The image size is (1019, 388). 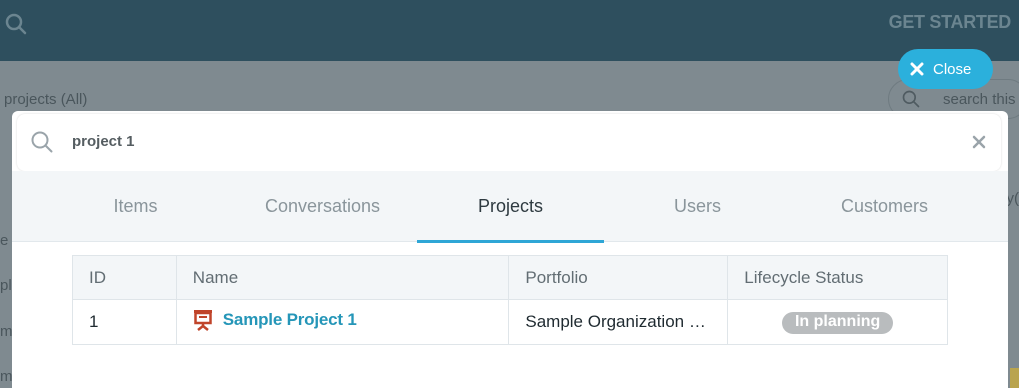 I want to click on lifecycle-status-cell: In planning, so click(x=837, y=322).